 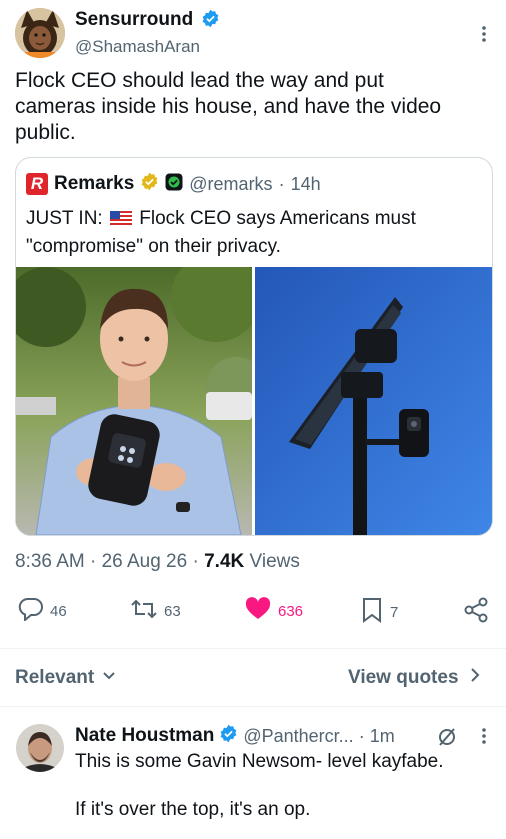 What do you see at coordinates (145, 561) in the screenshot?
I see `tweet-date: 26 Aug 26` at bounding box center [145, 561].